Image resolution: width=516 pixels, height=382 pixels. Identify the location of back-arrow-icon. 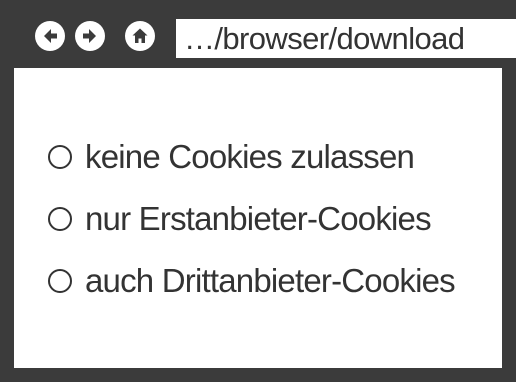
(50, 36).